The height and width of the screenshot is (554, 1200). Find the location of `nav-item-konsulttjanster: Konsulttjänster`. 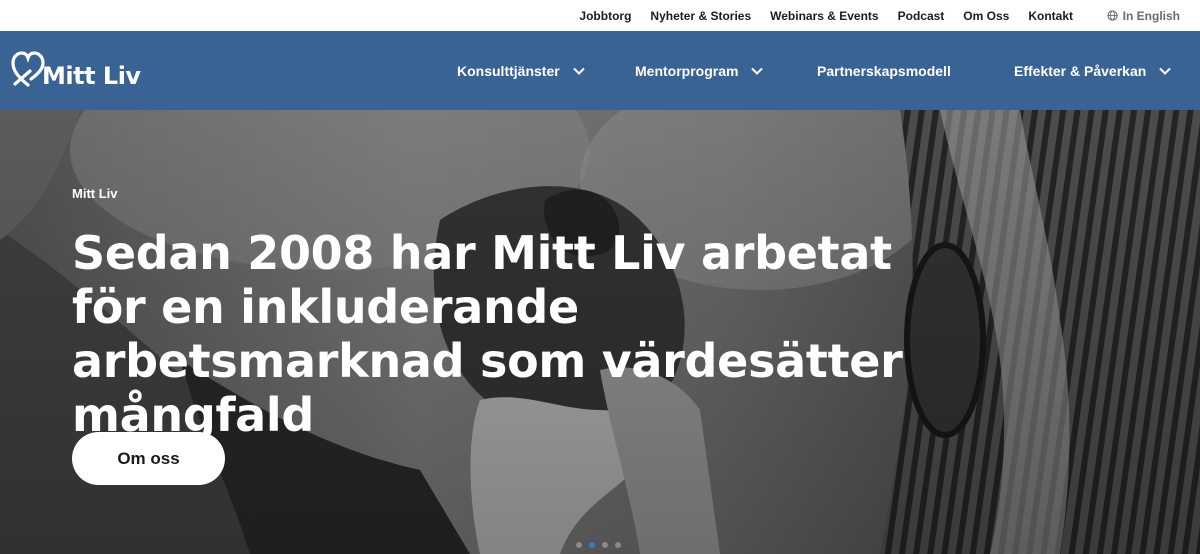

nav-item-konsulttjanster: Konsulttjänster is located at coordinates (521, 70).